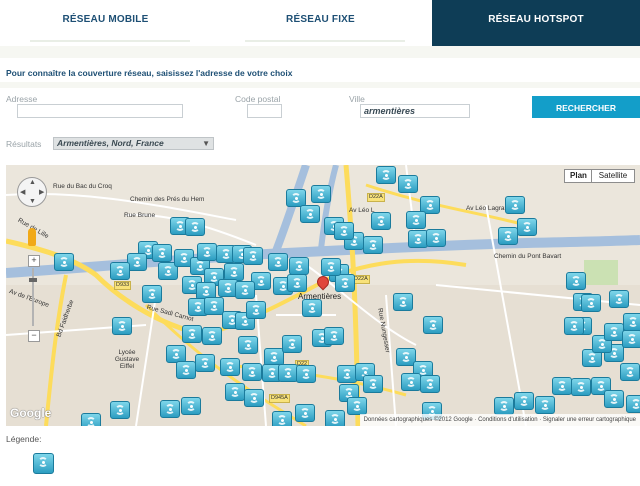 Image resolution: width=640 pixels, height=486 pixels. Describe the element at coordinates (33, 297) in the screenshot. I see `zoom-slider-track` at that location.